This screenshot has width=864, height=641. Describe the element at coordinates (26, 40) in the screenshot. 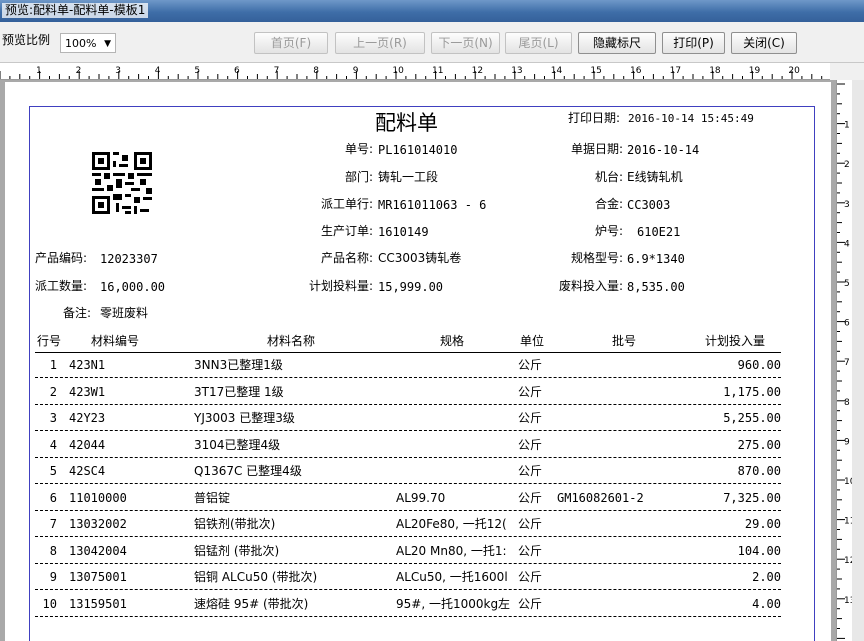

I see `zoom-label: 预览比例` at that location.